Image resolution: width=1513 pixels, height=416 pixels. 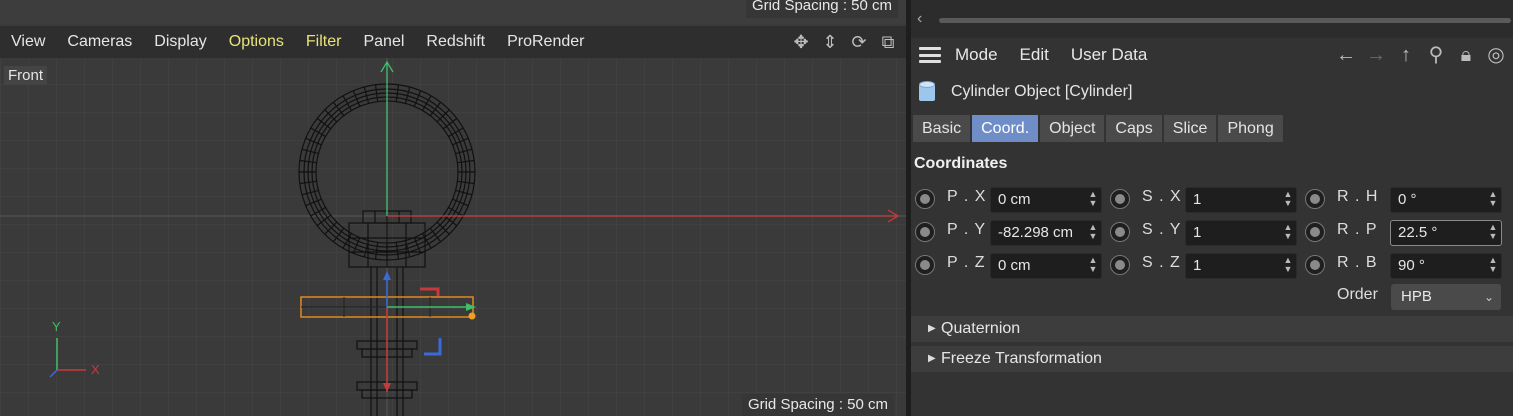 I want to click on rotation-order-row: Order HPB ⌄, so click(x=1212, y=298).